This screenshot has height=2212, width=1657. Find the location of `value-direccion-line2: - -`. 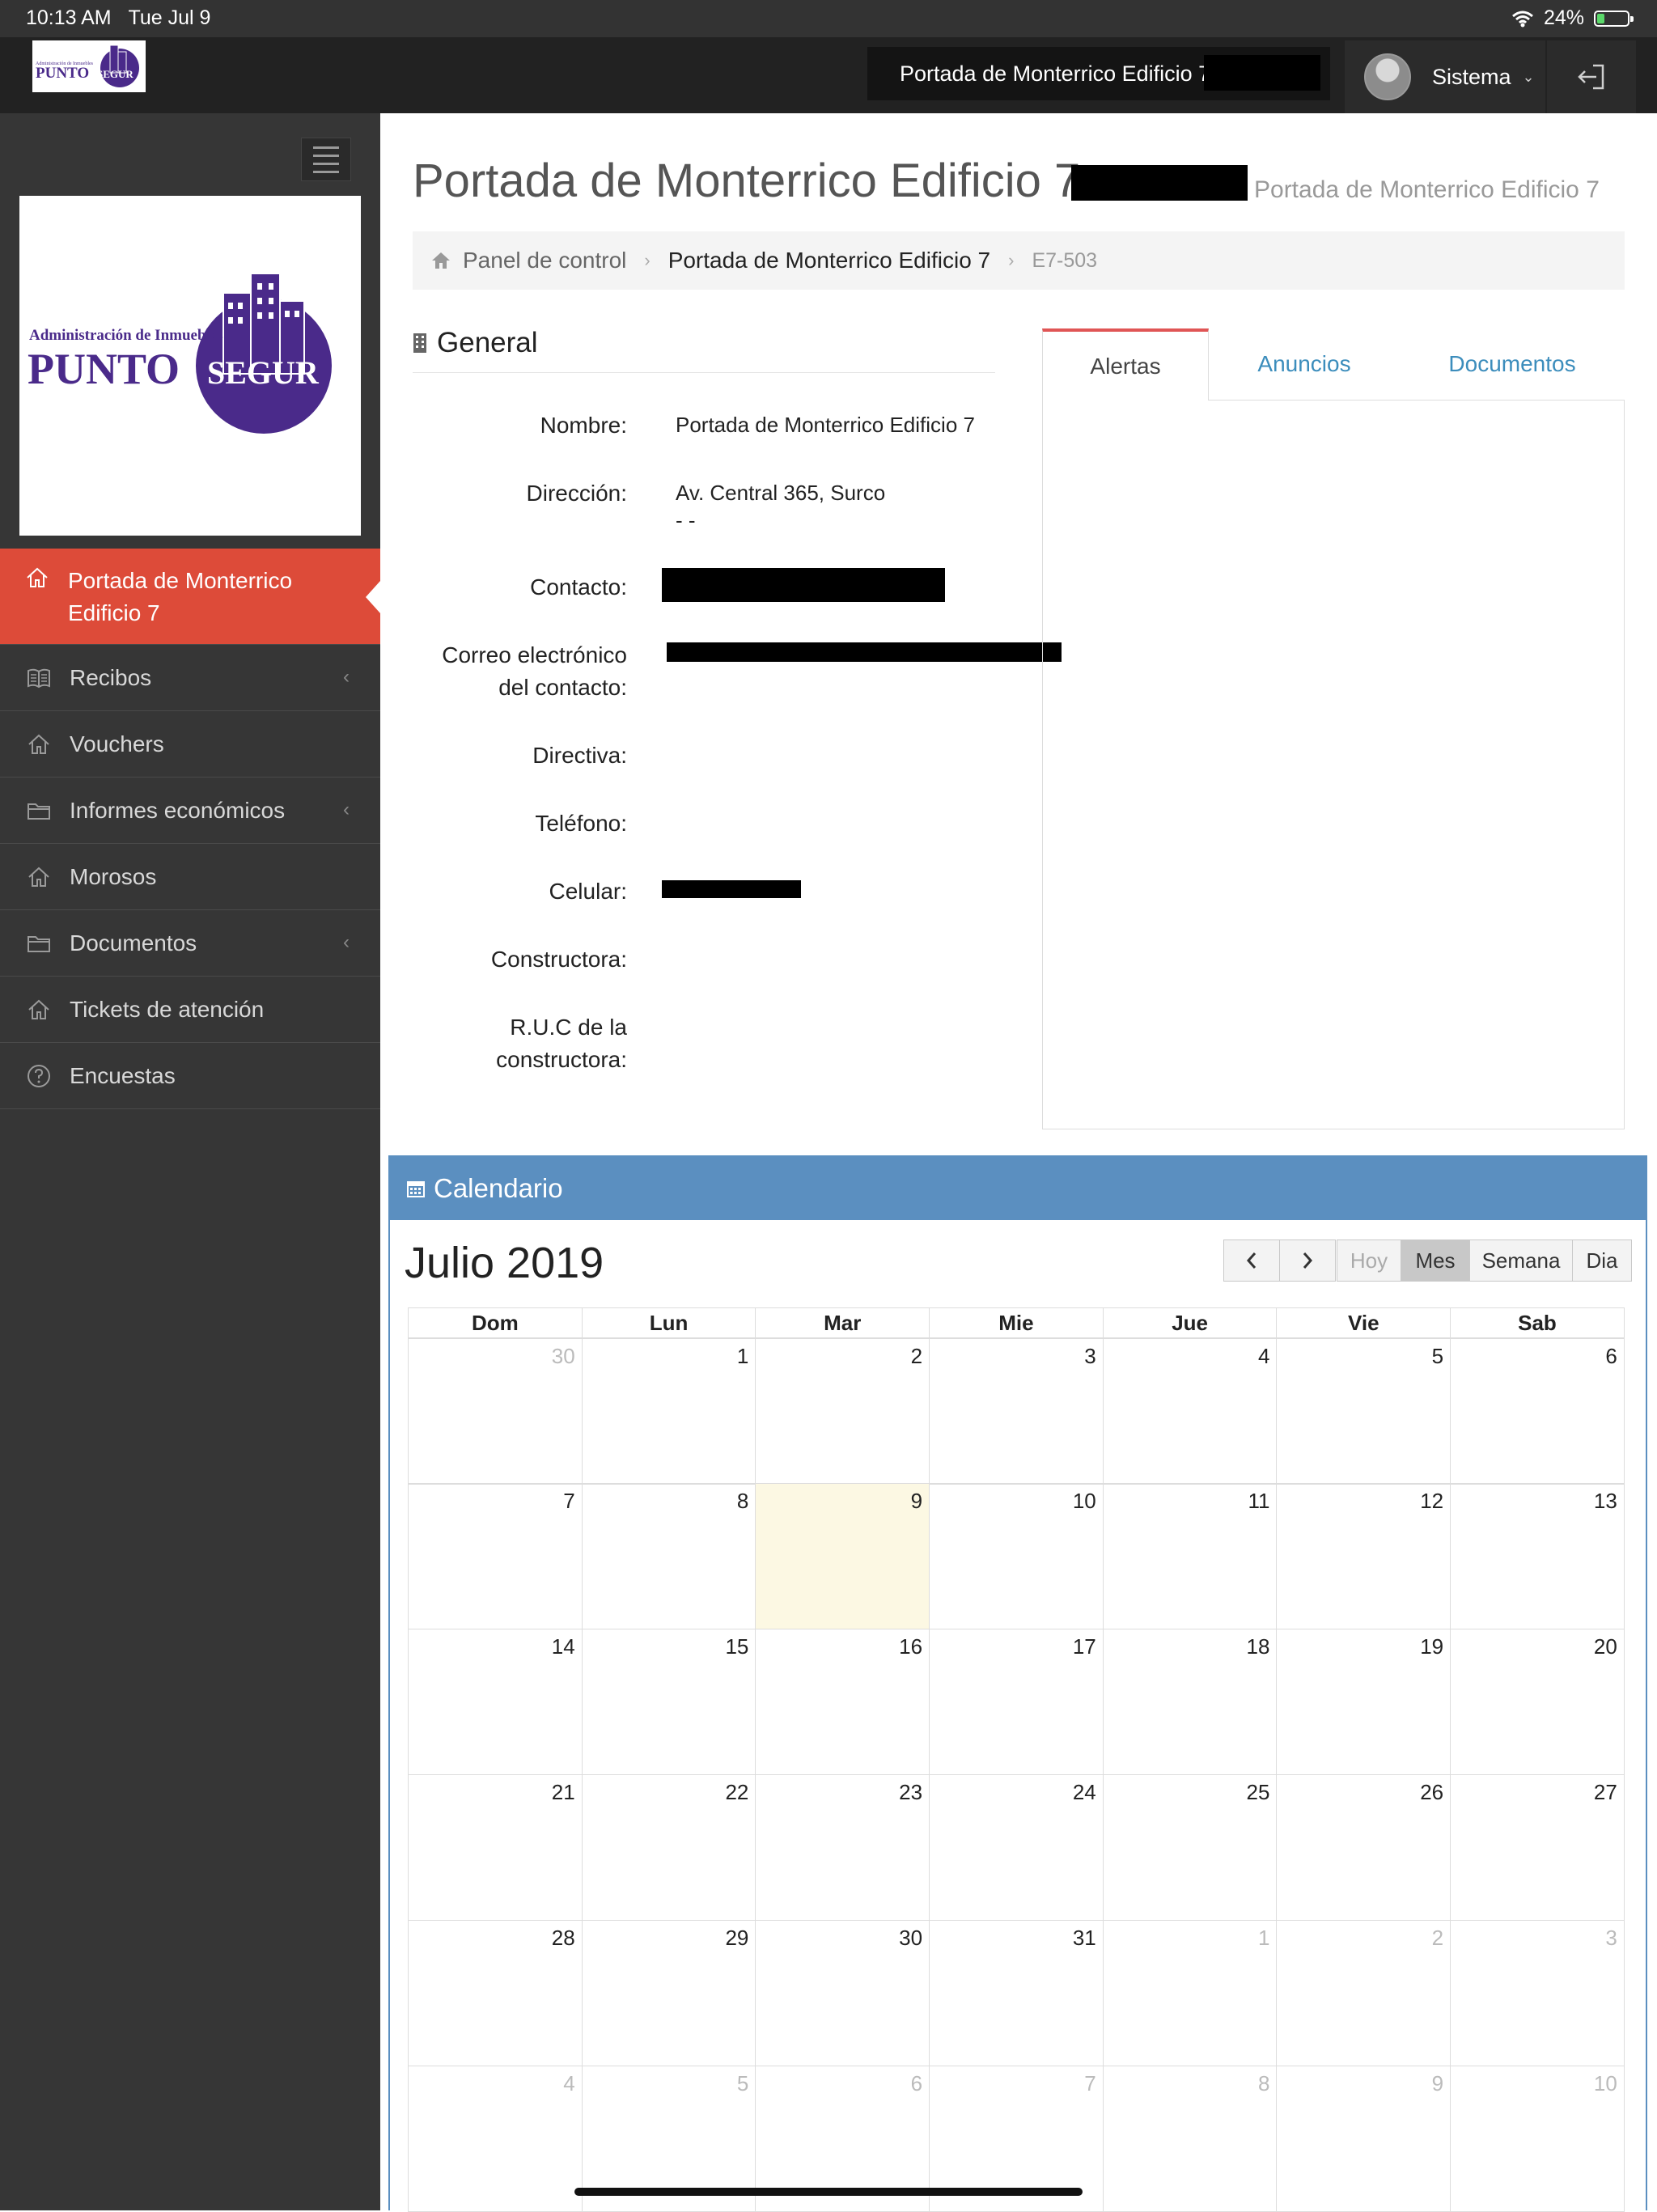

value-direccion-line2: - - is located at coordinates (686, 520).